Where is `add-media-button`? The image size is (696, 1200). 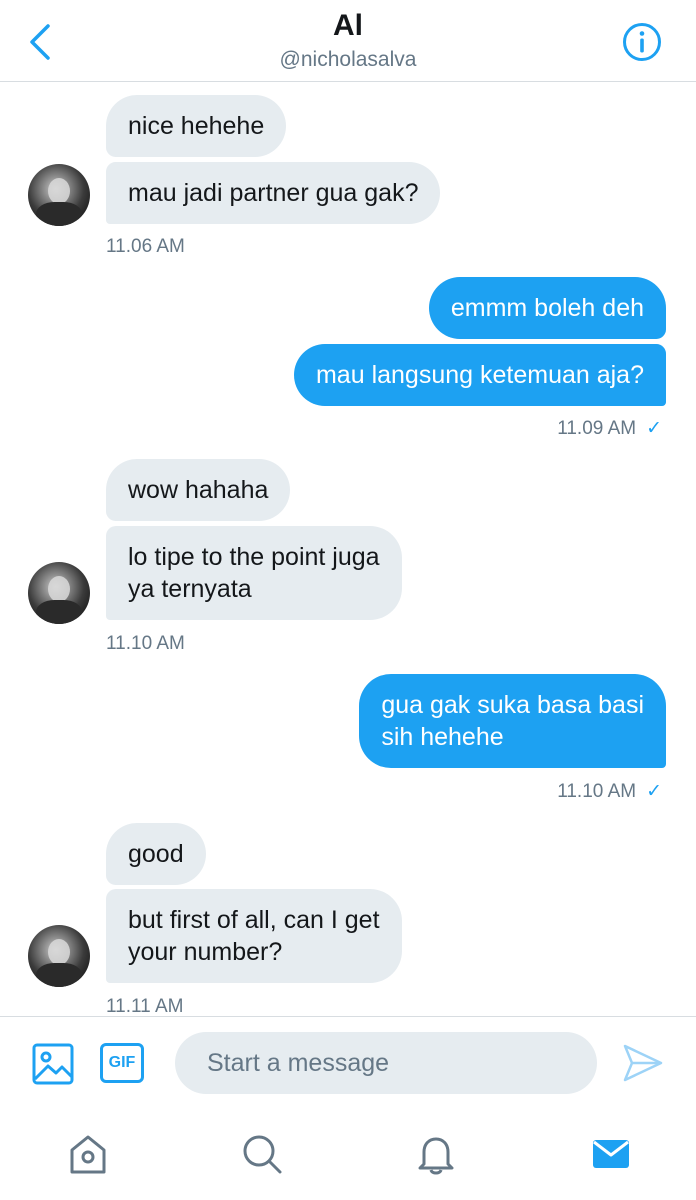 add-media-button is located at coordinates (53, 1064).